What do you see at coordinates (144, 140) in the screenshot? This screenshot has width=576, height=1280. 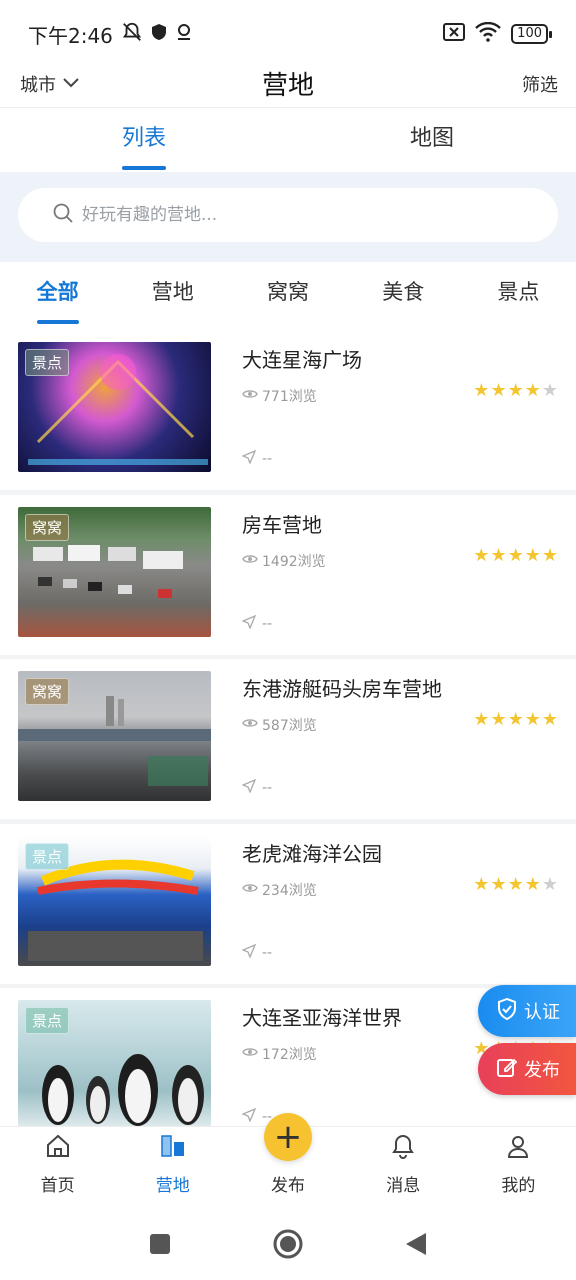 I see `tab-list: 列表` at bounding box center [144, 140].